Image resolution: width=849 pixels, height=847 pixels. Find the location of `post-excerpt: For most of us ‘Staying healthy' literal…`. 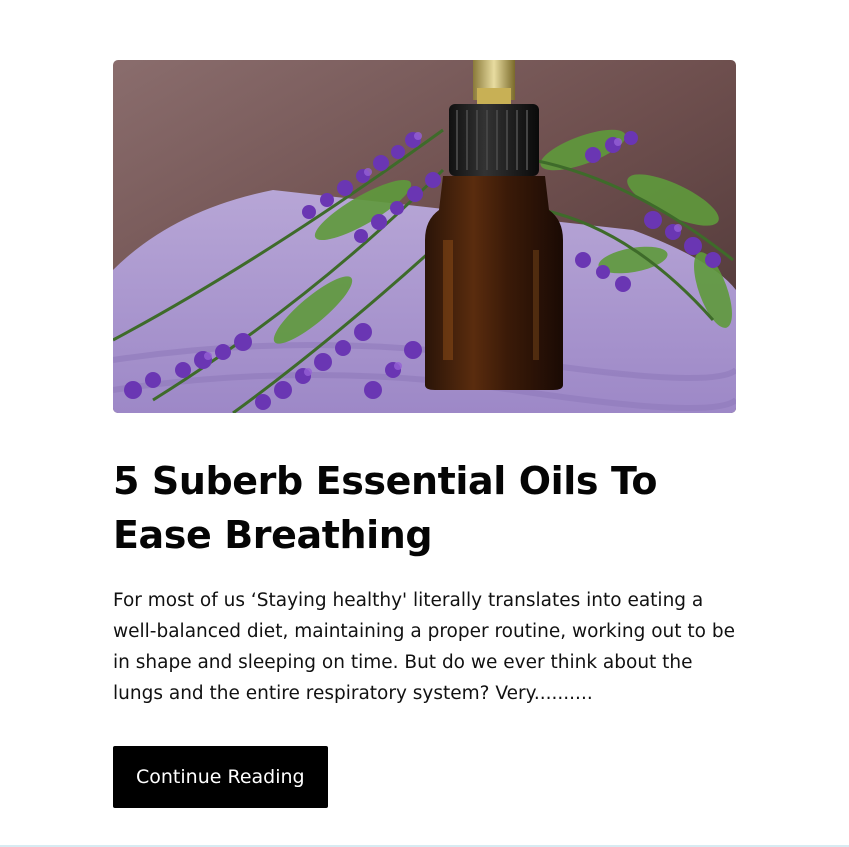

post-excerpt: For most of us ‘Staying healthy' literal… is located at coordinates (424, 647).